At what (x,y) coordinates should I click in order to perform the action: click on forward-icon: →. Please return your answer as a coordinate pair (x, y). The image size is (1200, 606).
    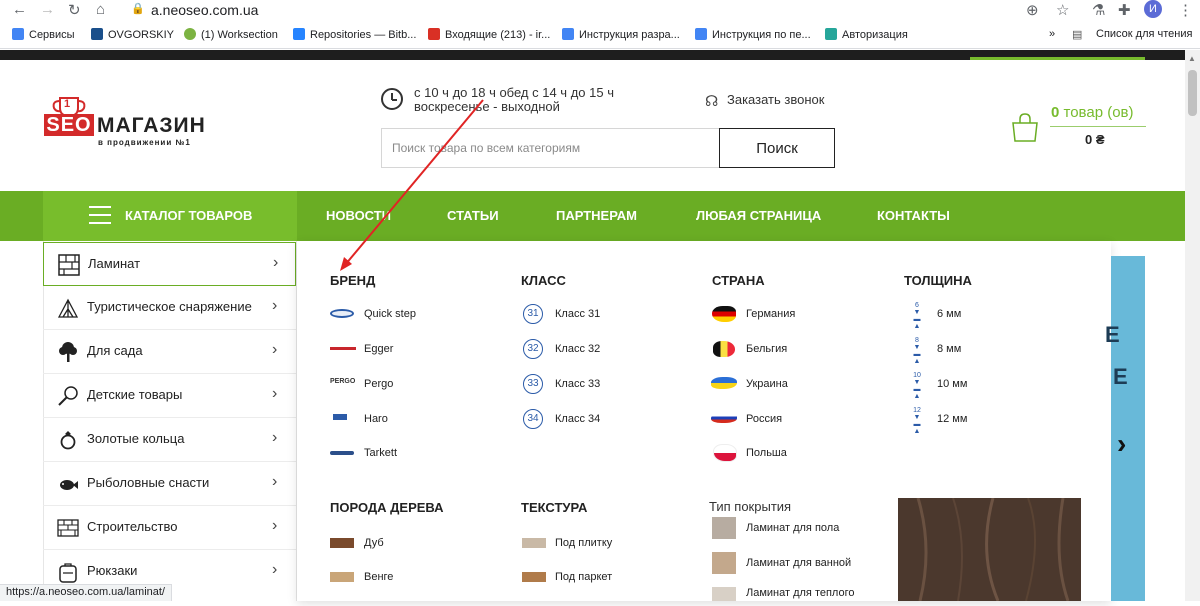
    Looking at the image, I should click on (47, 9).